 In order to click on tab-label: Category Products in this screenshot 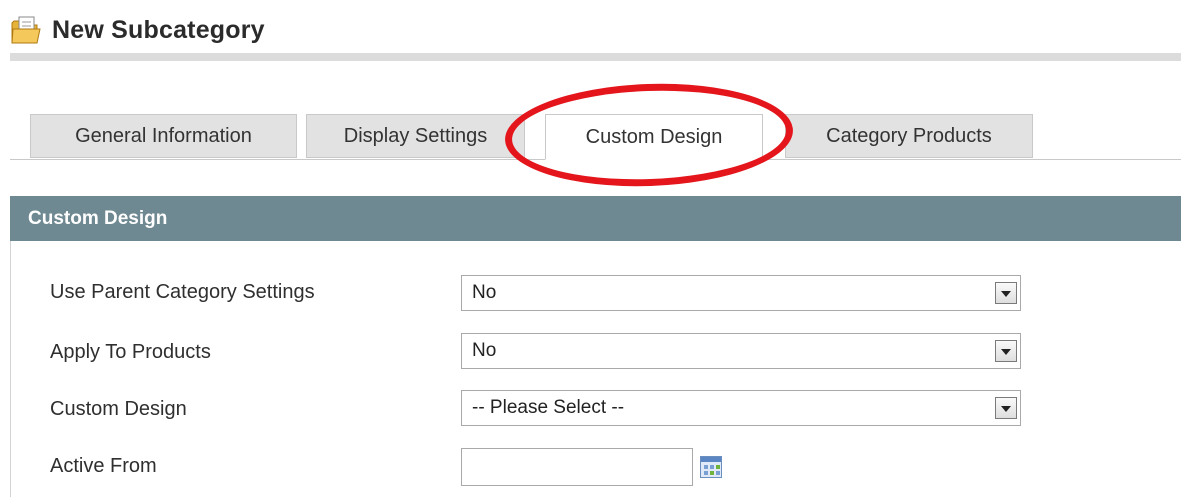, I will do `click(909, 135)`.